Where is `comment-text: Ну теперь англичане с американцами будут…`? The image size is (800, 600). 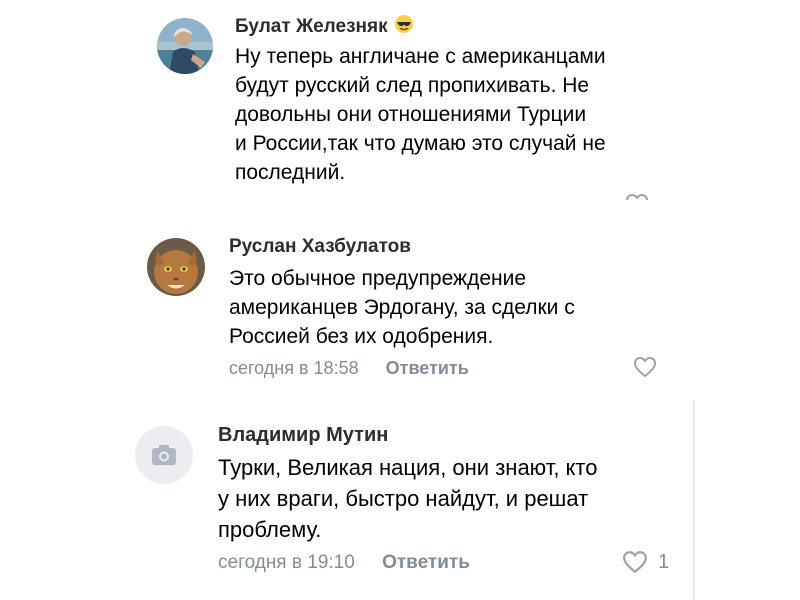
comment-text: Ну теперь англичане с американцами будут… is located at coordinates (450, 114).